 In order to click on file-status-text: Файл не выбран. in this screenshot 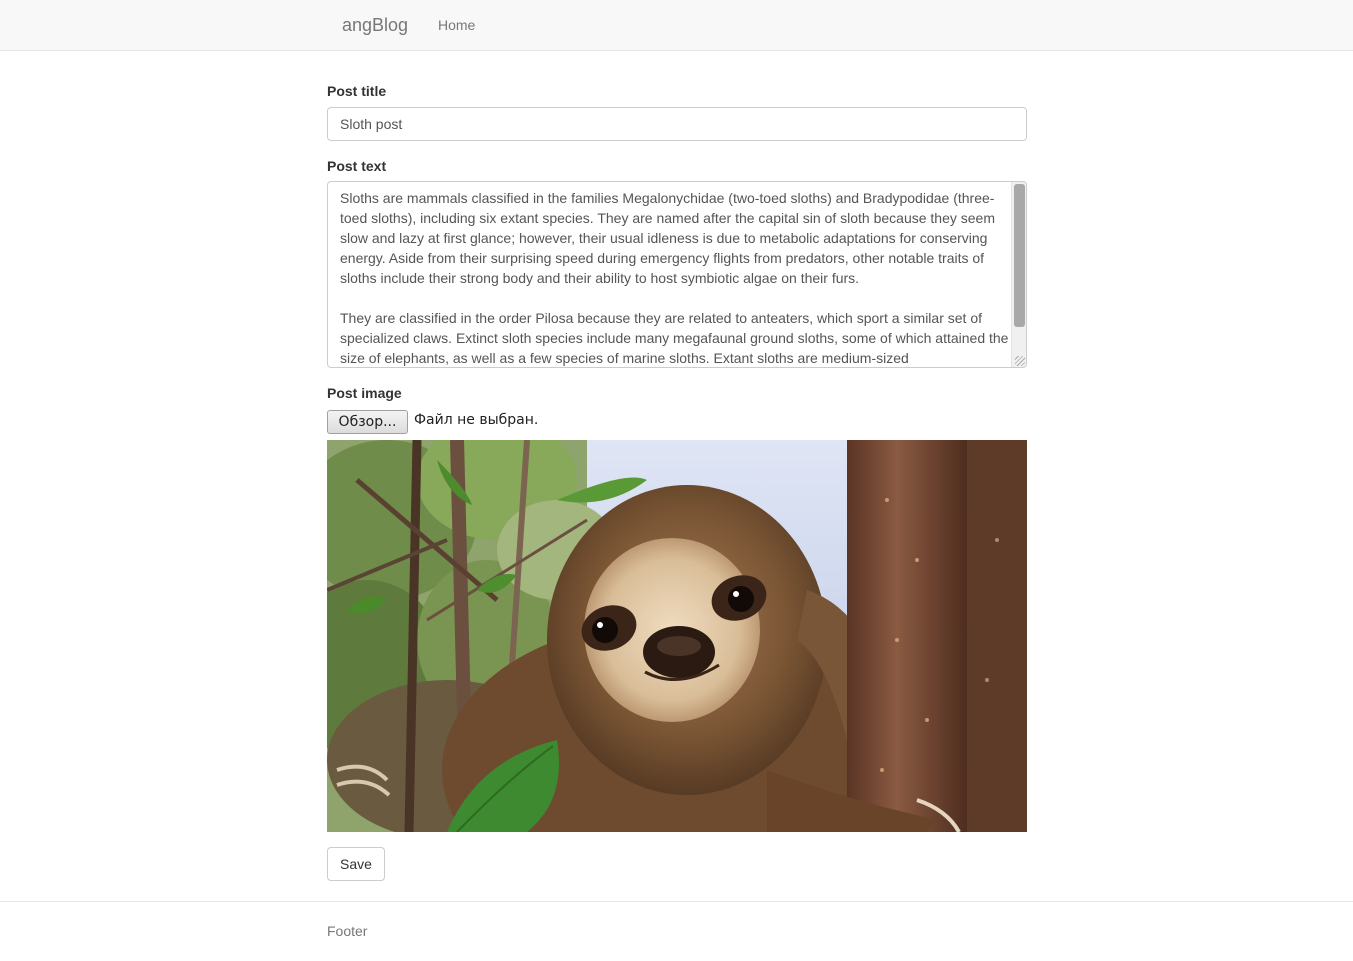, I will do `click(476, 420)`.